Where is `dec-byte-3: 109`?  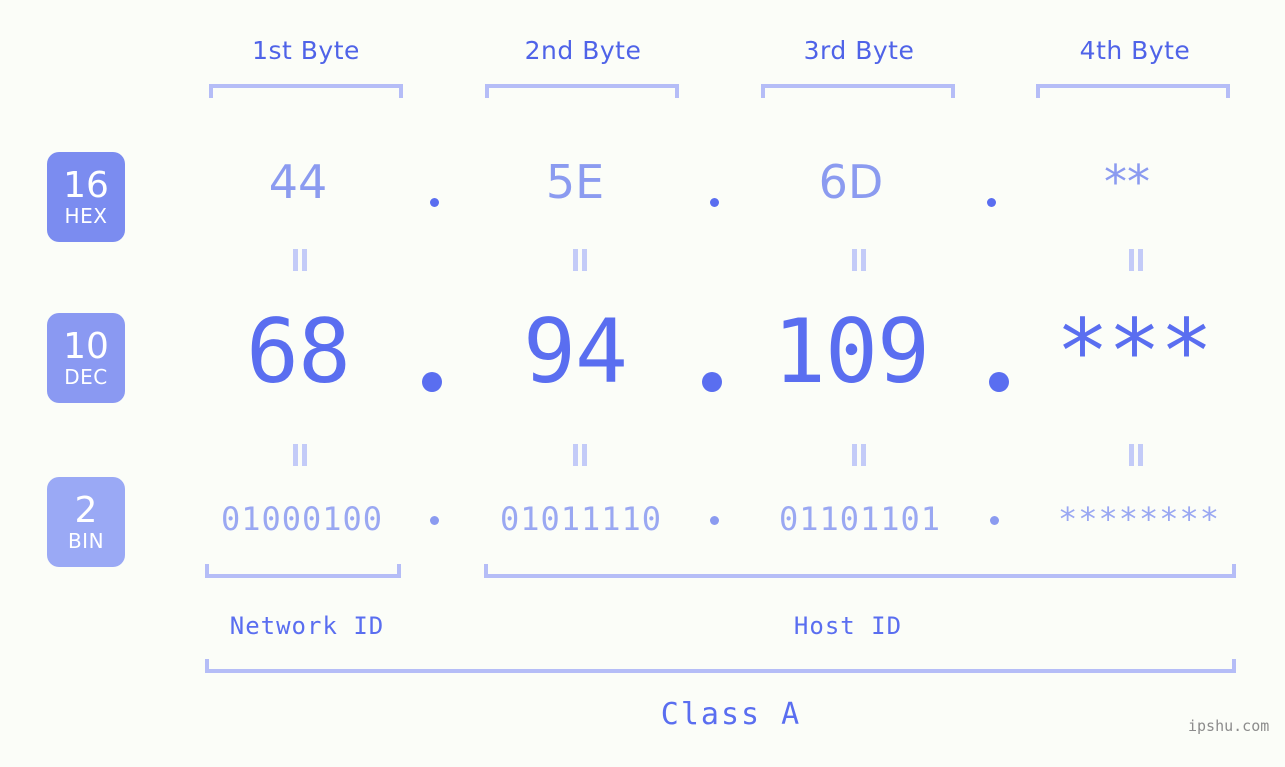
dec-byte-3: 109 is located at coordinates (851, 351).